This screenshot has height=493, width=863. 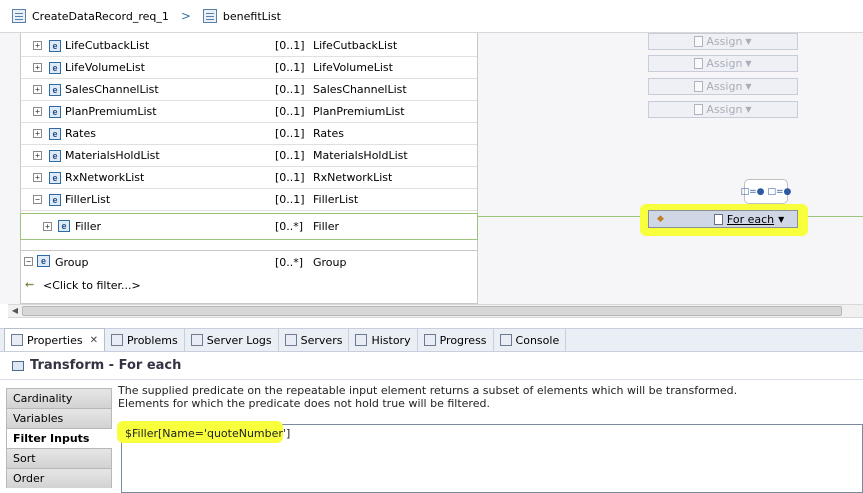 What do you see at coordinates (17, 340) in the screenshot?
I see `properties-icon` at bounding box center [17, 340].